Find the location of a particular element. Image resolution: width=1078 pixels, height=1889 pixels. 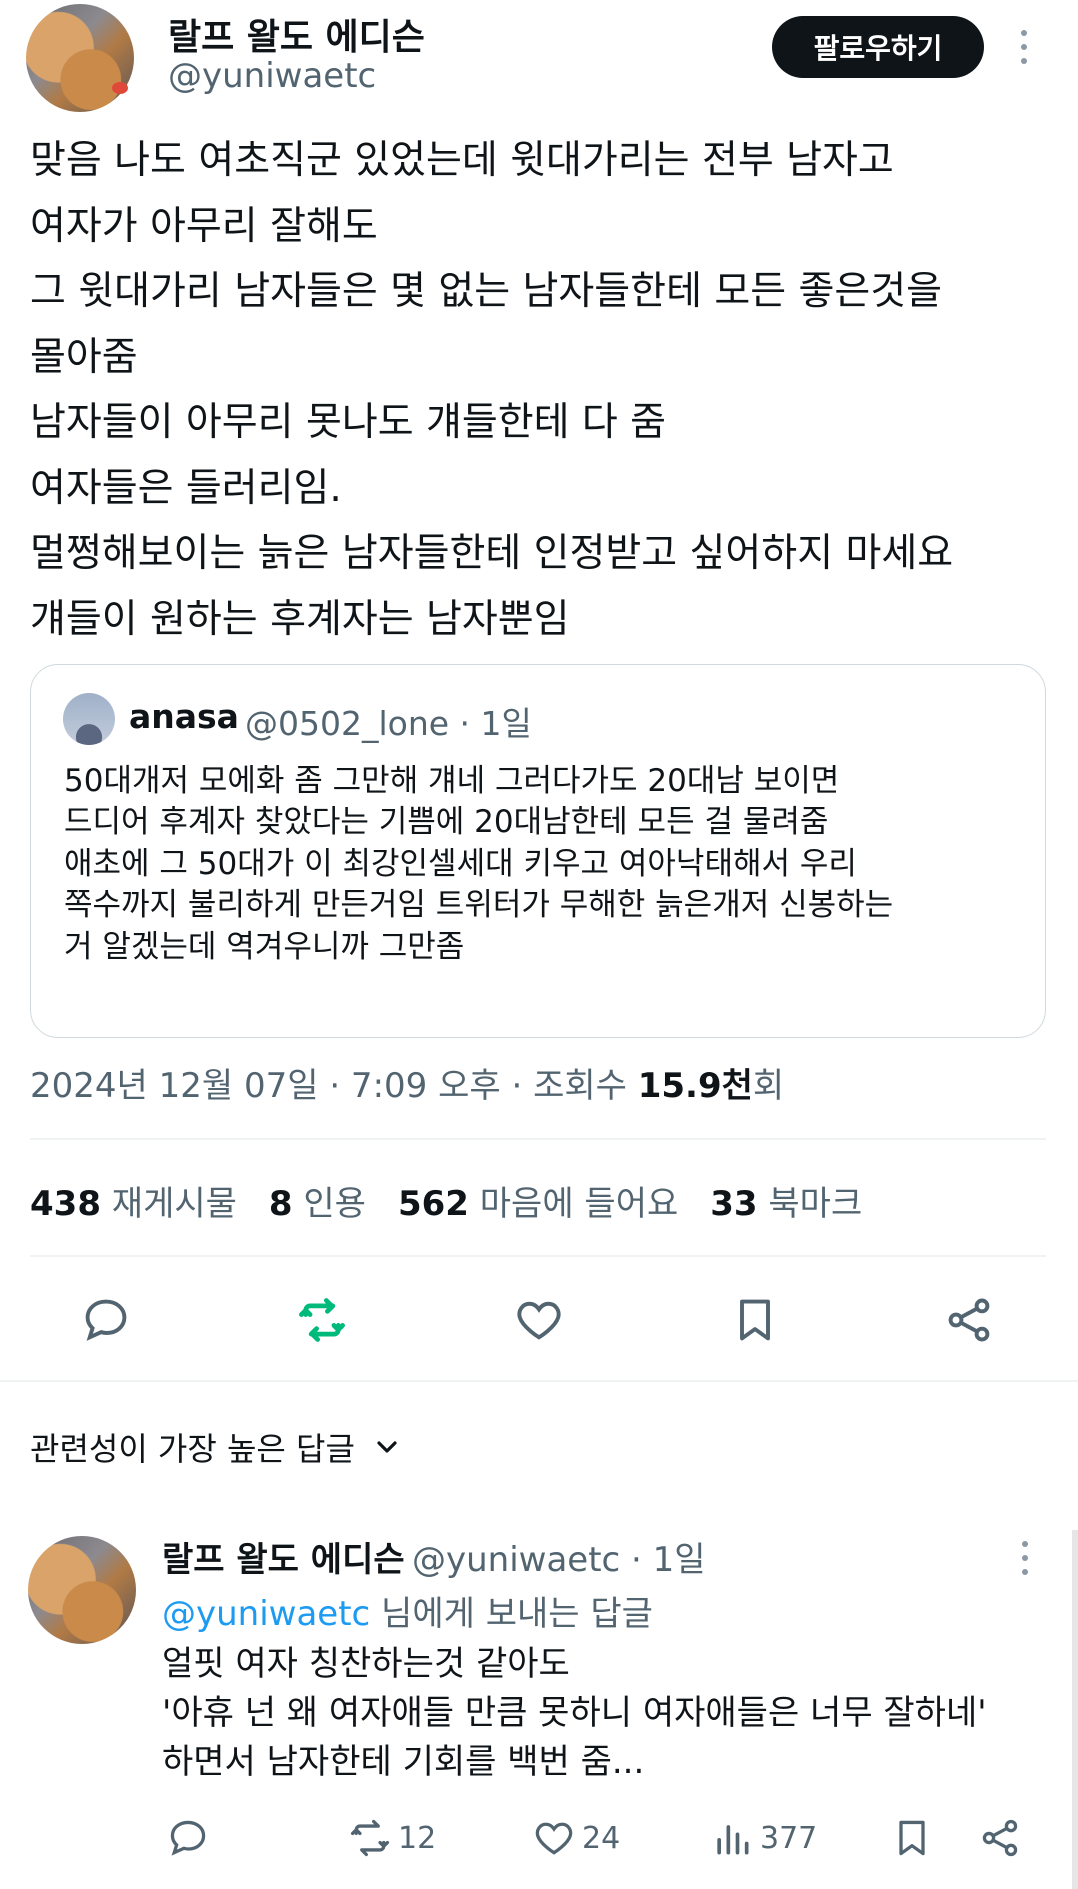

section-divider is located at coordinates (539, 1381).